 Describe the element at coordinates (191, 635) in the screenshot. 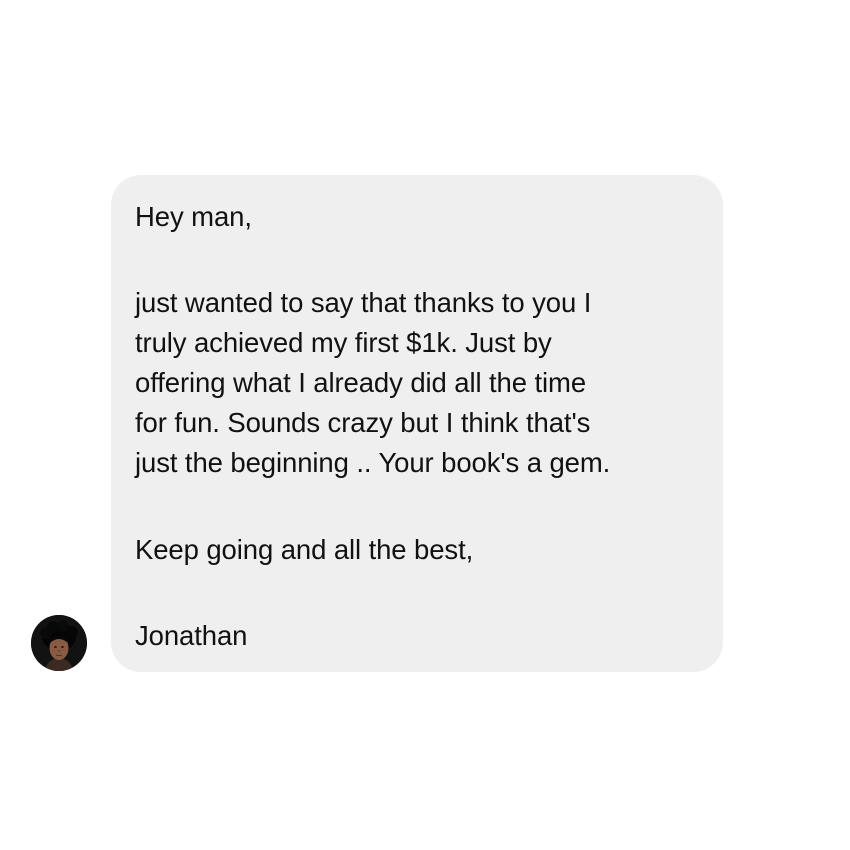

I see `message-signature: Jonathan` at that location.